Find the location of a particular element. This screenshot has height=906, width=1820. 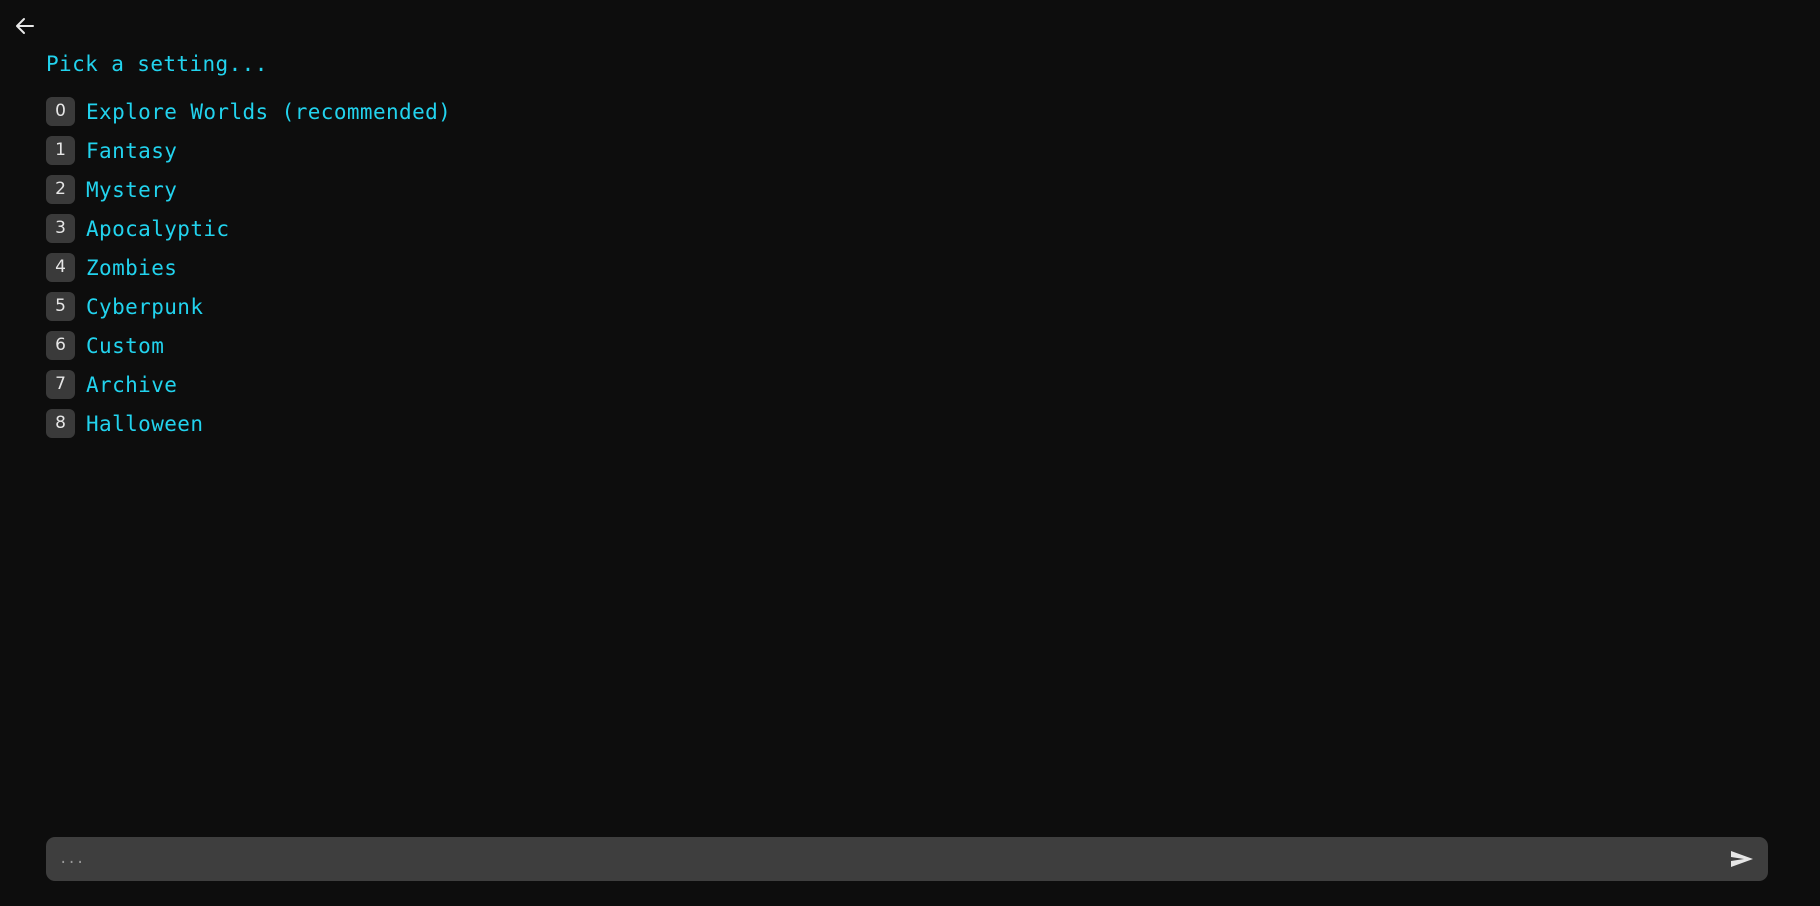

option-index-badge: 7 is located at coordinates (60, 384).